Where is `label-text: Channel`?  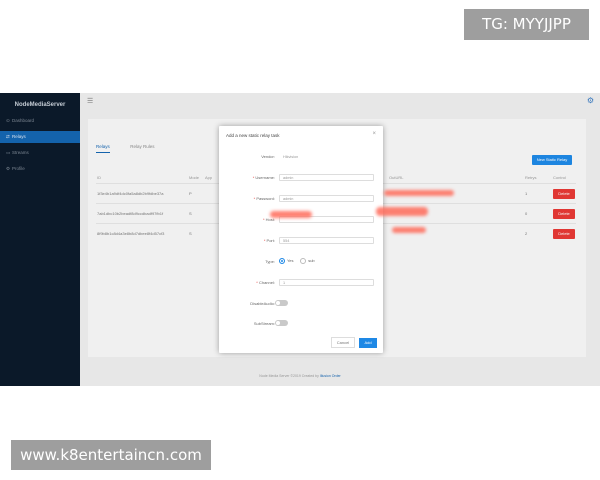
label-text: Channel is located at coordinates (266, 282).